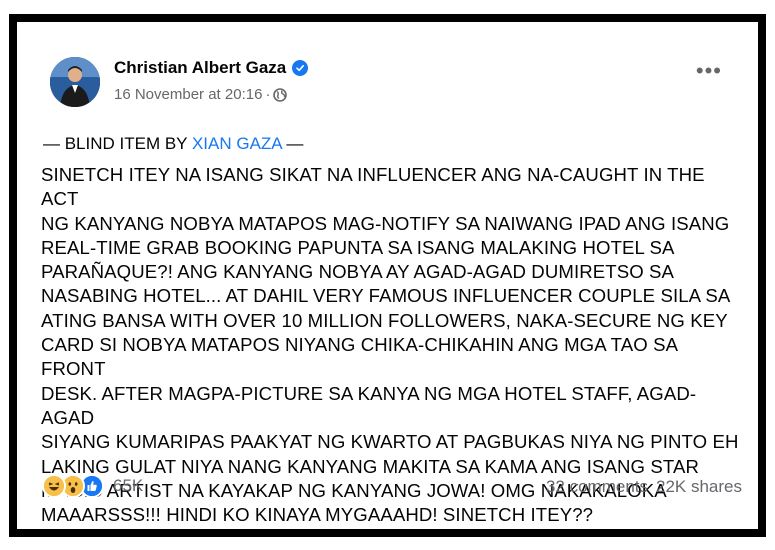 This screenshot has width=775, height=550. What do you see at coordinates (392, 489) in the screenshot?
I see `post-footer: 65K 32 comments 22K shares` at bounding box center [392, 489].